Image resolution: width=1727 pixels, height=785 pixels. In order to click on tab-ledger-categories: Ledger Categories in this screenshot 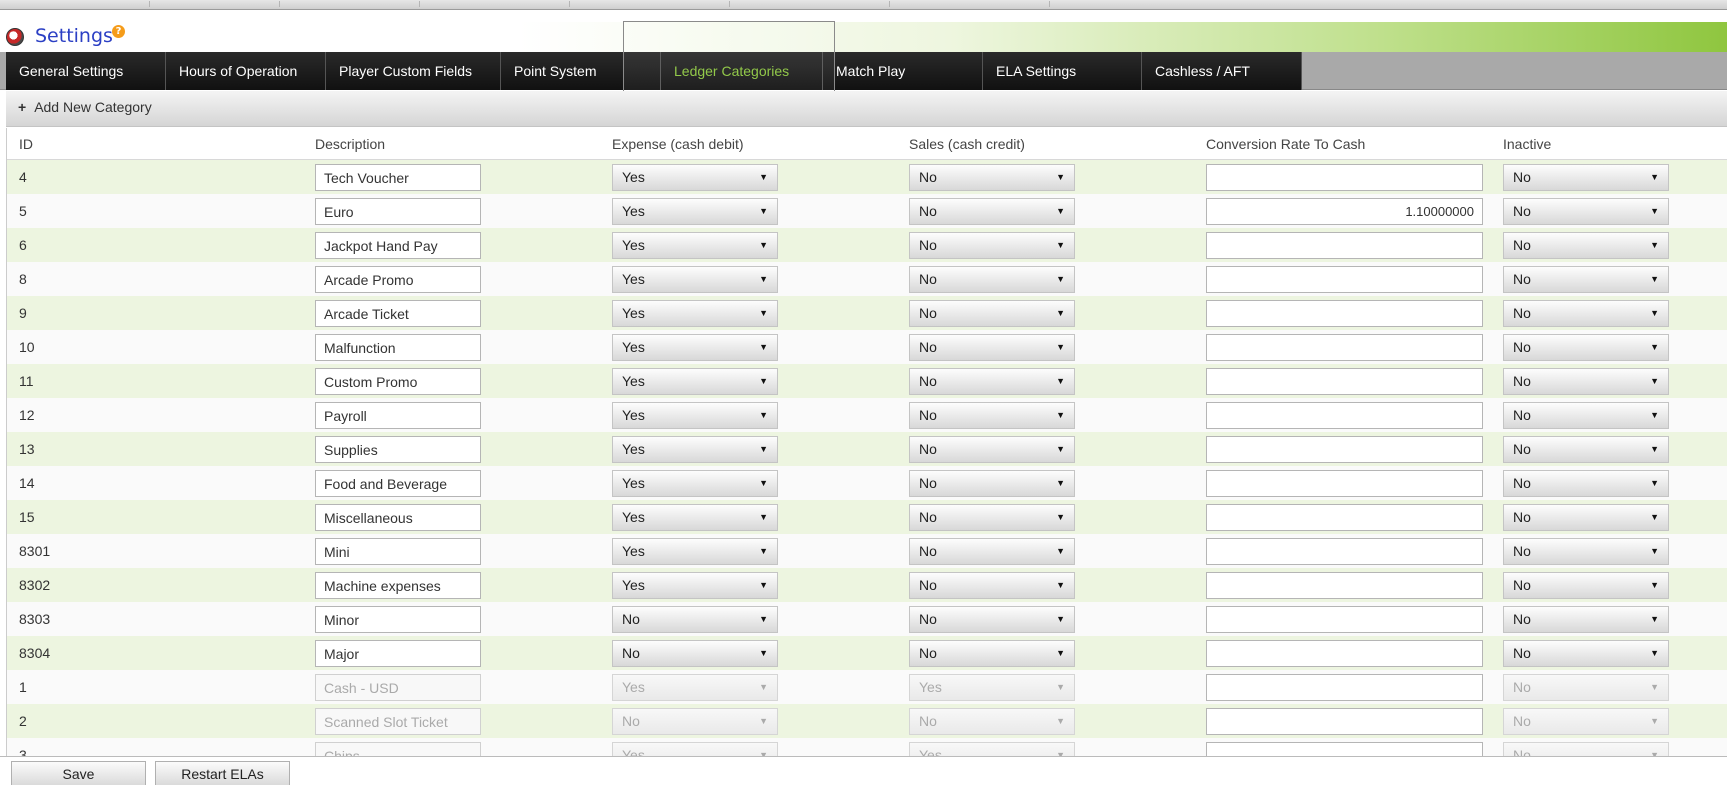, I will do `click(742, 71)`.